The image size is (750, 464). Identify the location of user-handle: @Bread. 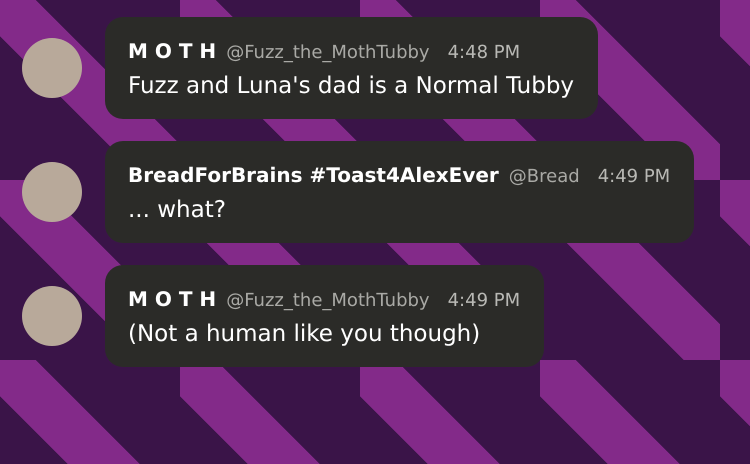
(544, 176).